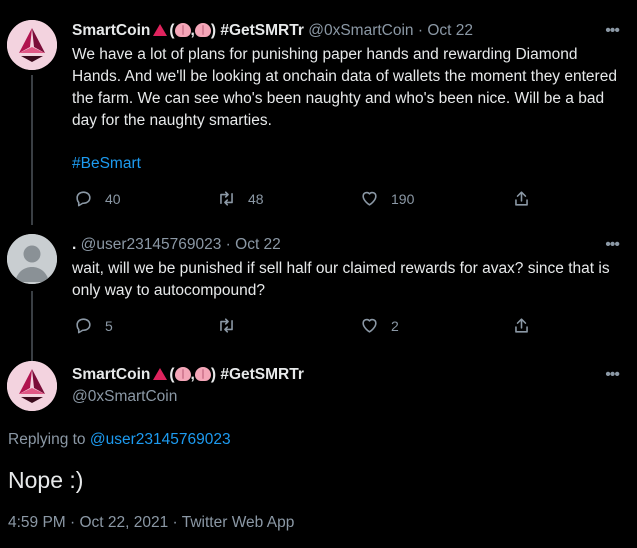 The image size is (637, 548). I want to click on tweet-actions: 40 48 190, so click(307, 199).